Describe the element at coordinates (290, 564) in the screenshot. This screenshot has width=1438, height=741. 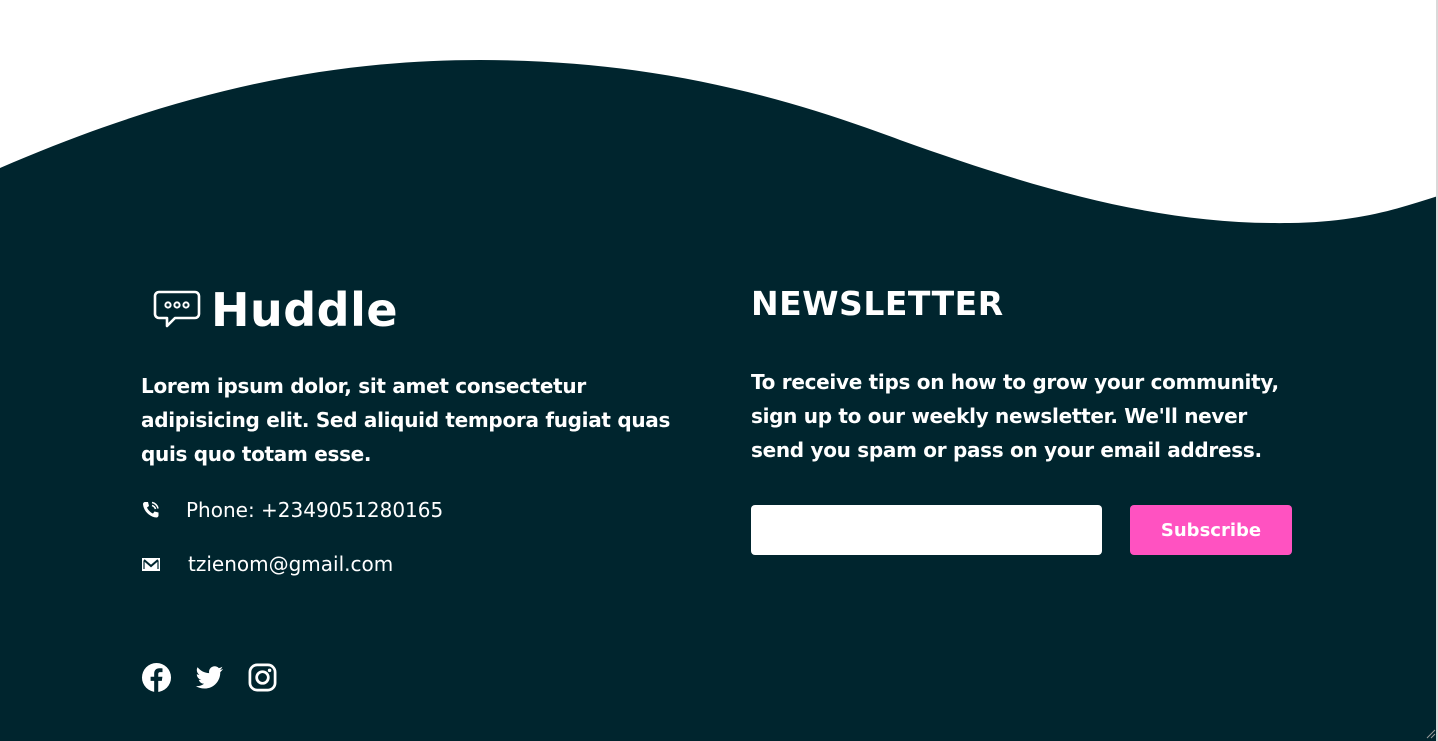
I see `email-address: tzienom@gmail.com` at that location.